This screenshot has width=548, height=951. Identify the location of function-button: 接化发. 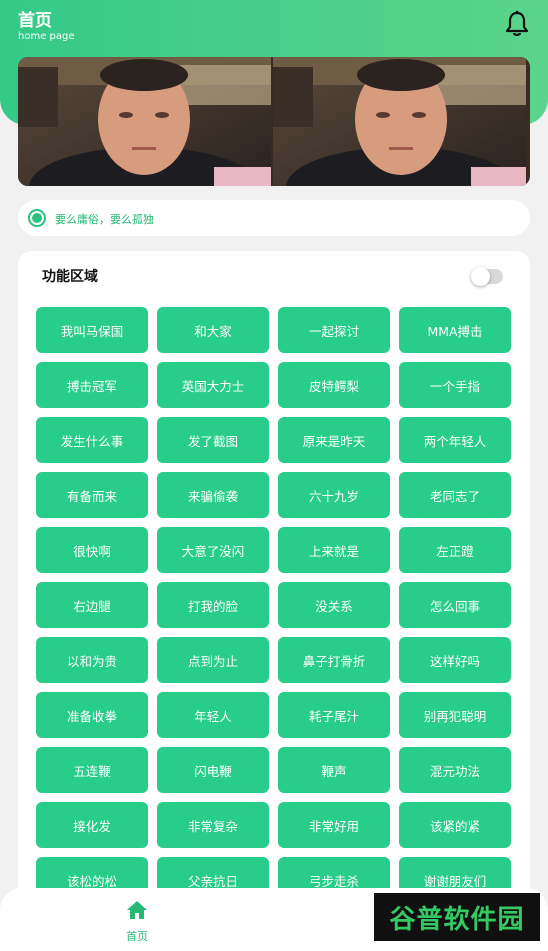
(92, 825).